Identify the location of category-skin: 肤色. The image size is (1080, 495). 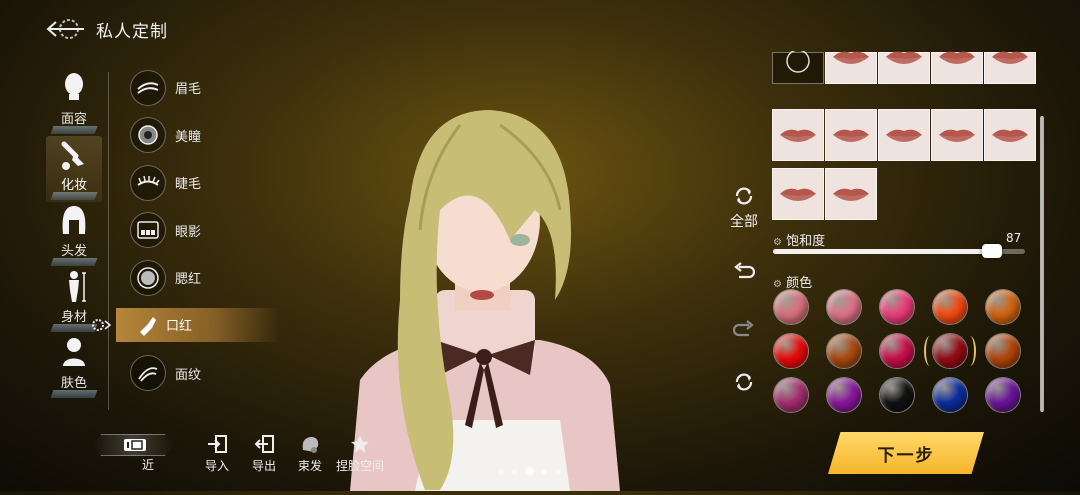
(74, 367).